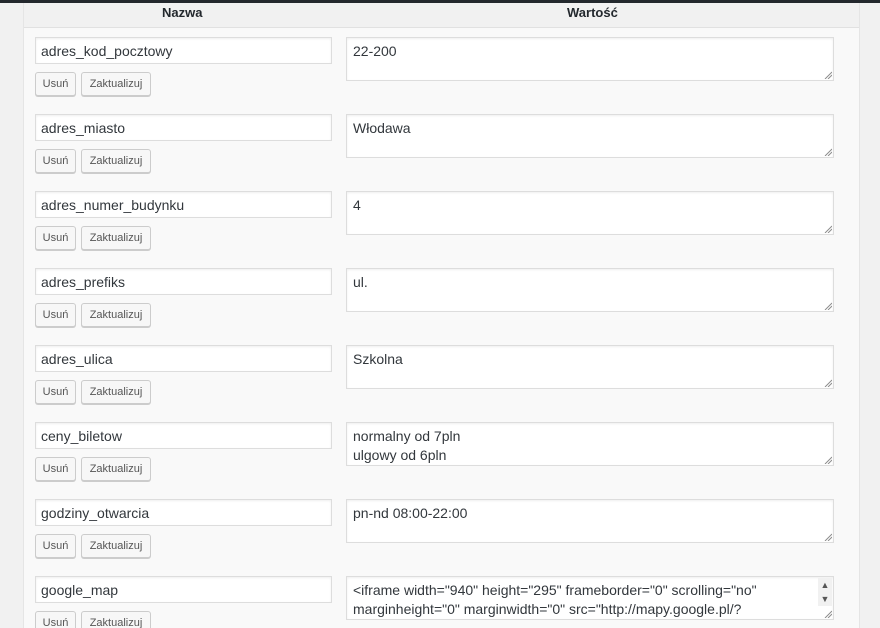 The height and width of the screenshot is (628, 880). I want to click on meta-value-textarea: Szkolna, so click(590, 367).